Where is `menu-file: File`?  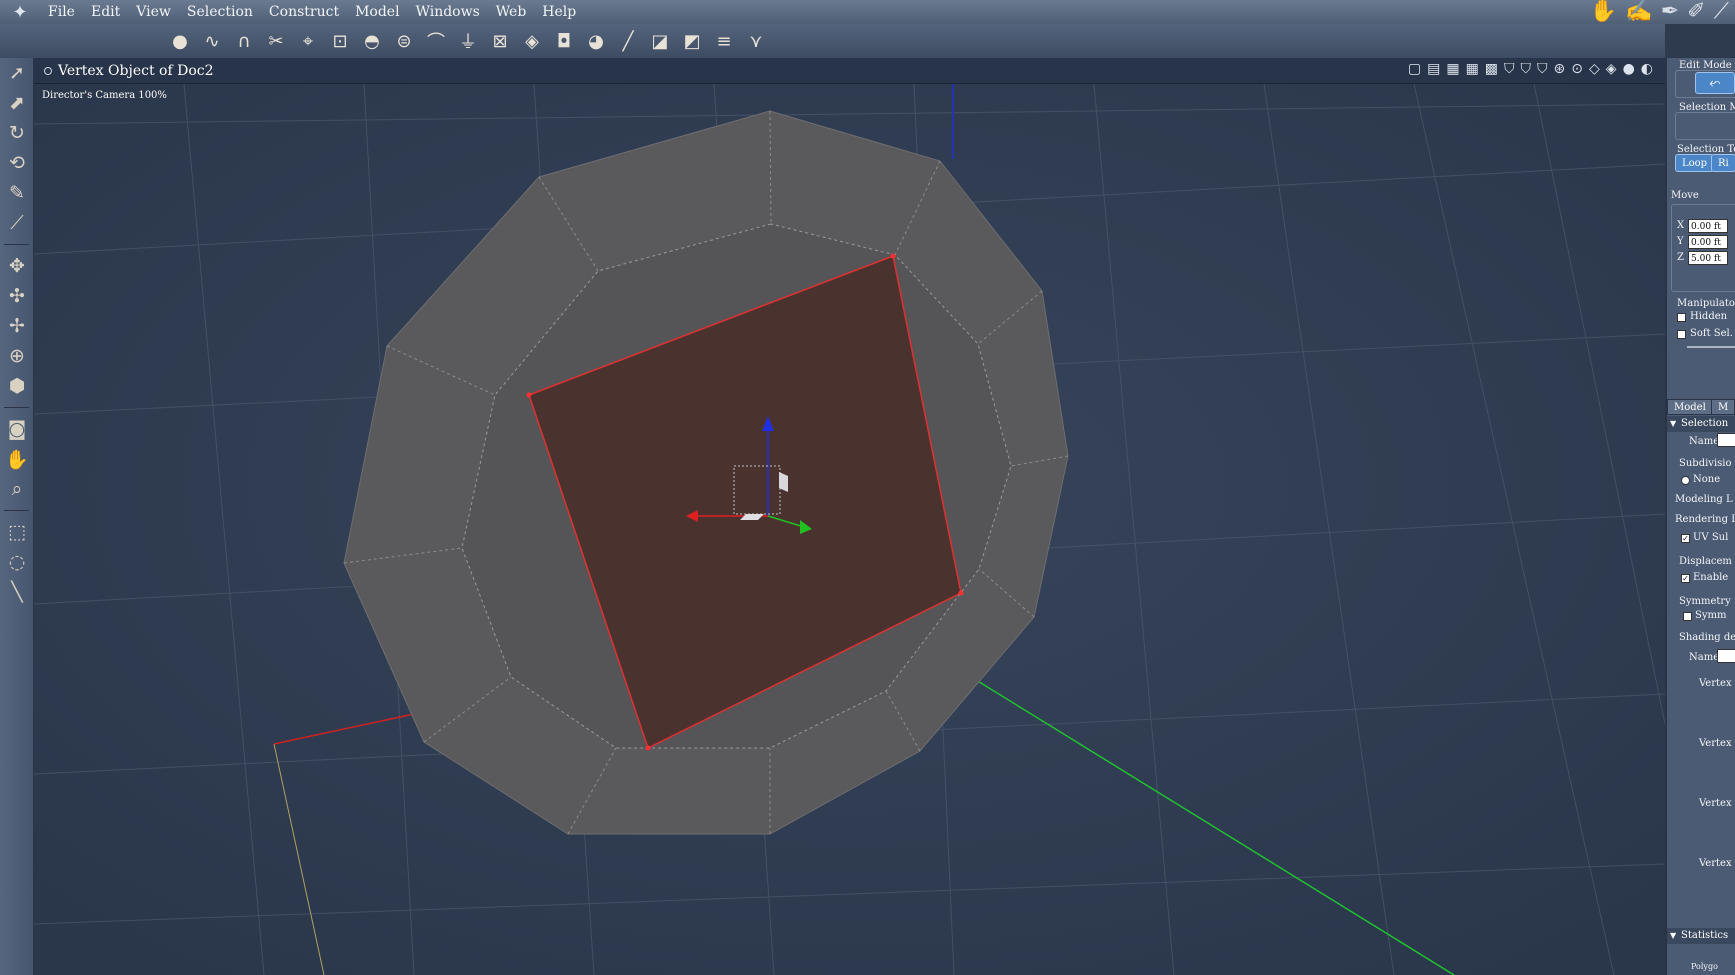 menu-file: File is located at coordinates (61, 12).